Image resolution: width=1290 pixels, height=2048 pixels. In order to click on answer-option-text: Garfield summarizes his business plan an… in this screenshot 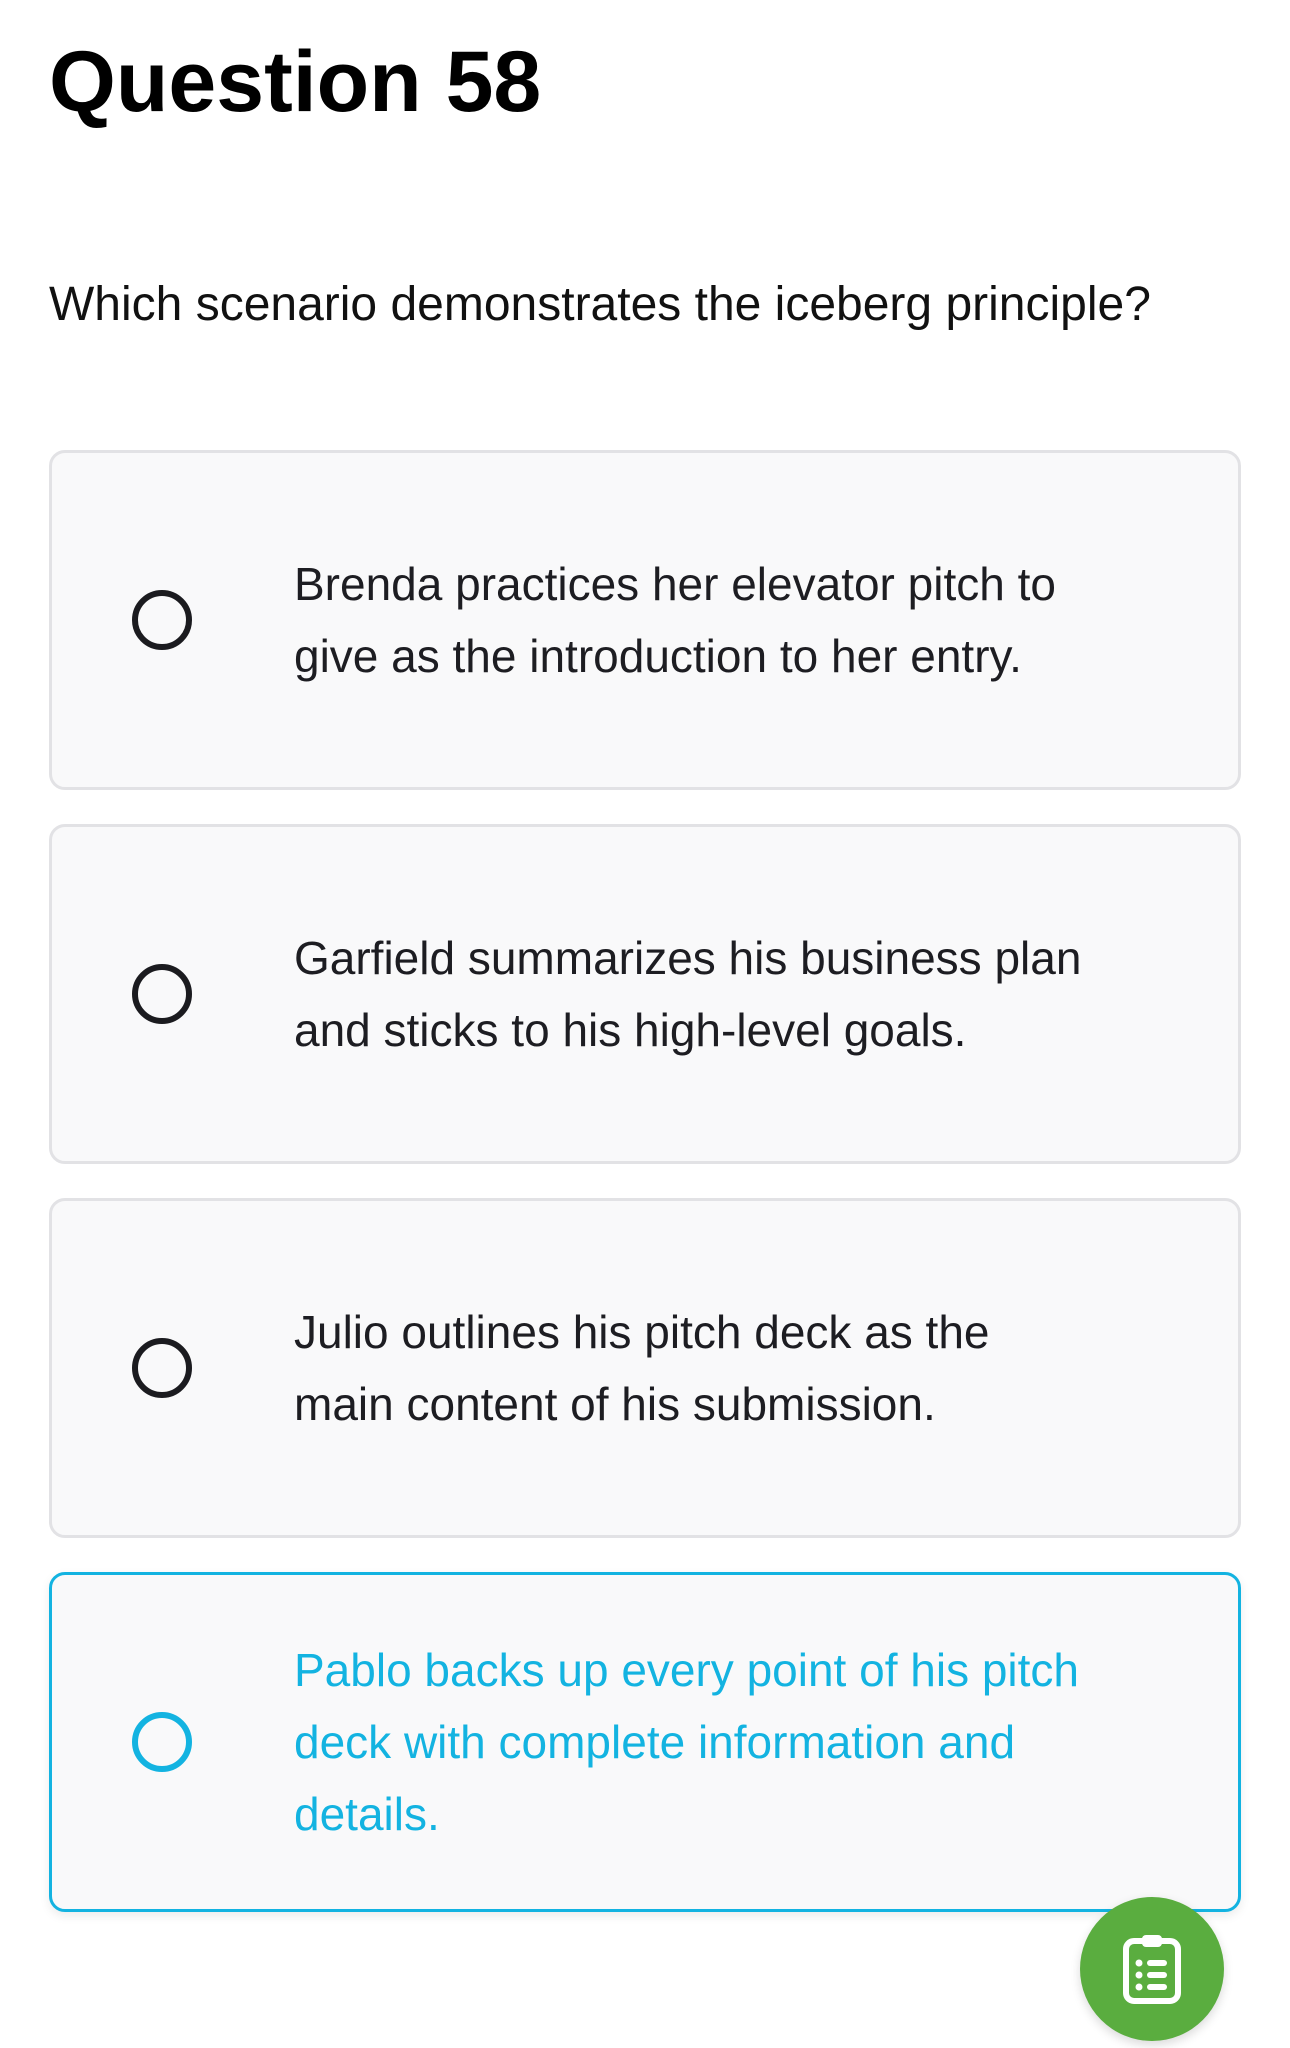, I will do `click(688, 994)`.